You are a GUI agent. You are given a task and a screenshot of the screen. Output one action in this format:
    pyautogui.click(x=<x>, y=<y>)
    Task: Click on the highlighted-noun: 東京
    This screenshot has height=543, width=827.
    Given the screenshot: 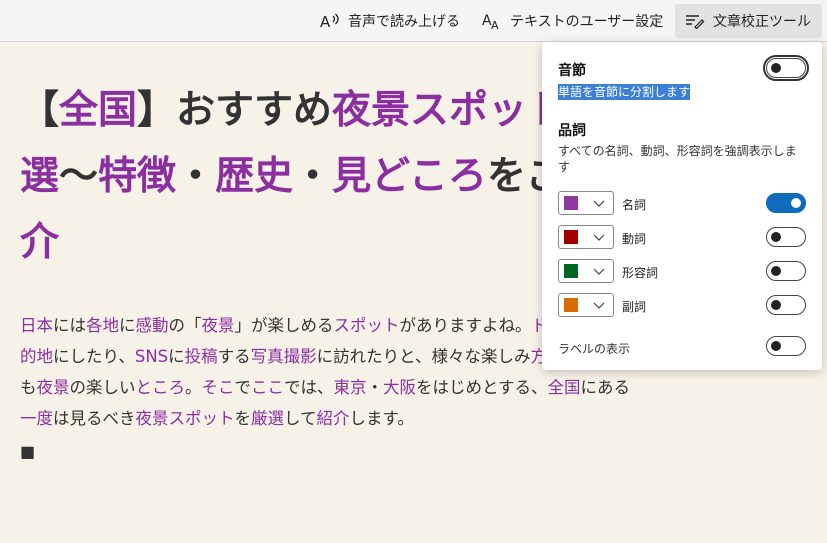 What is the action you would take?
    pyautogui.click(x=350, y=387)
    